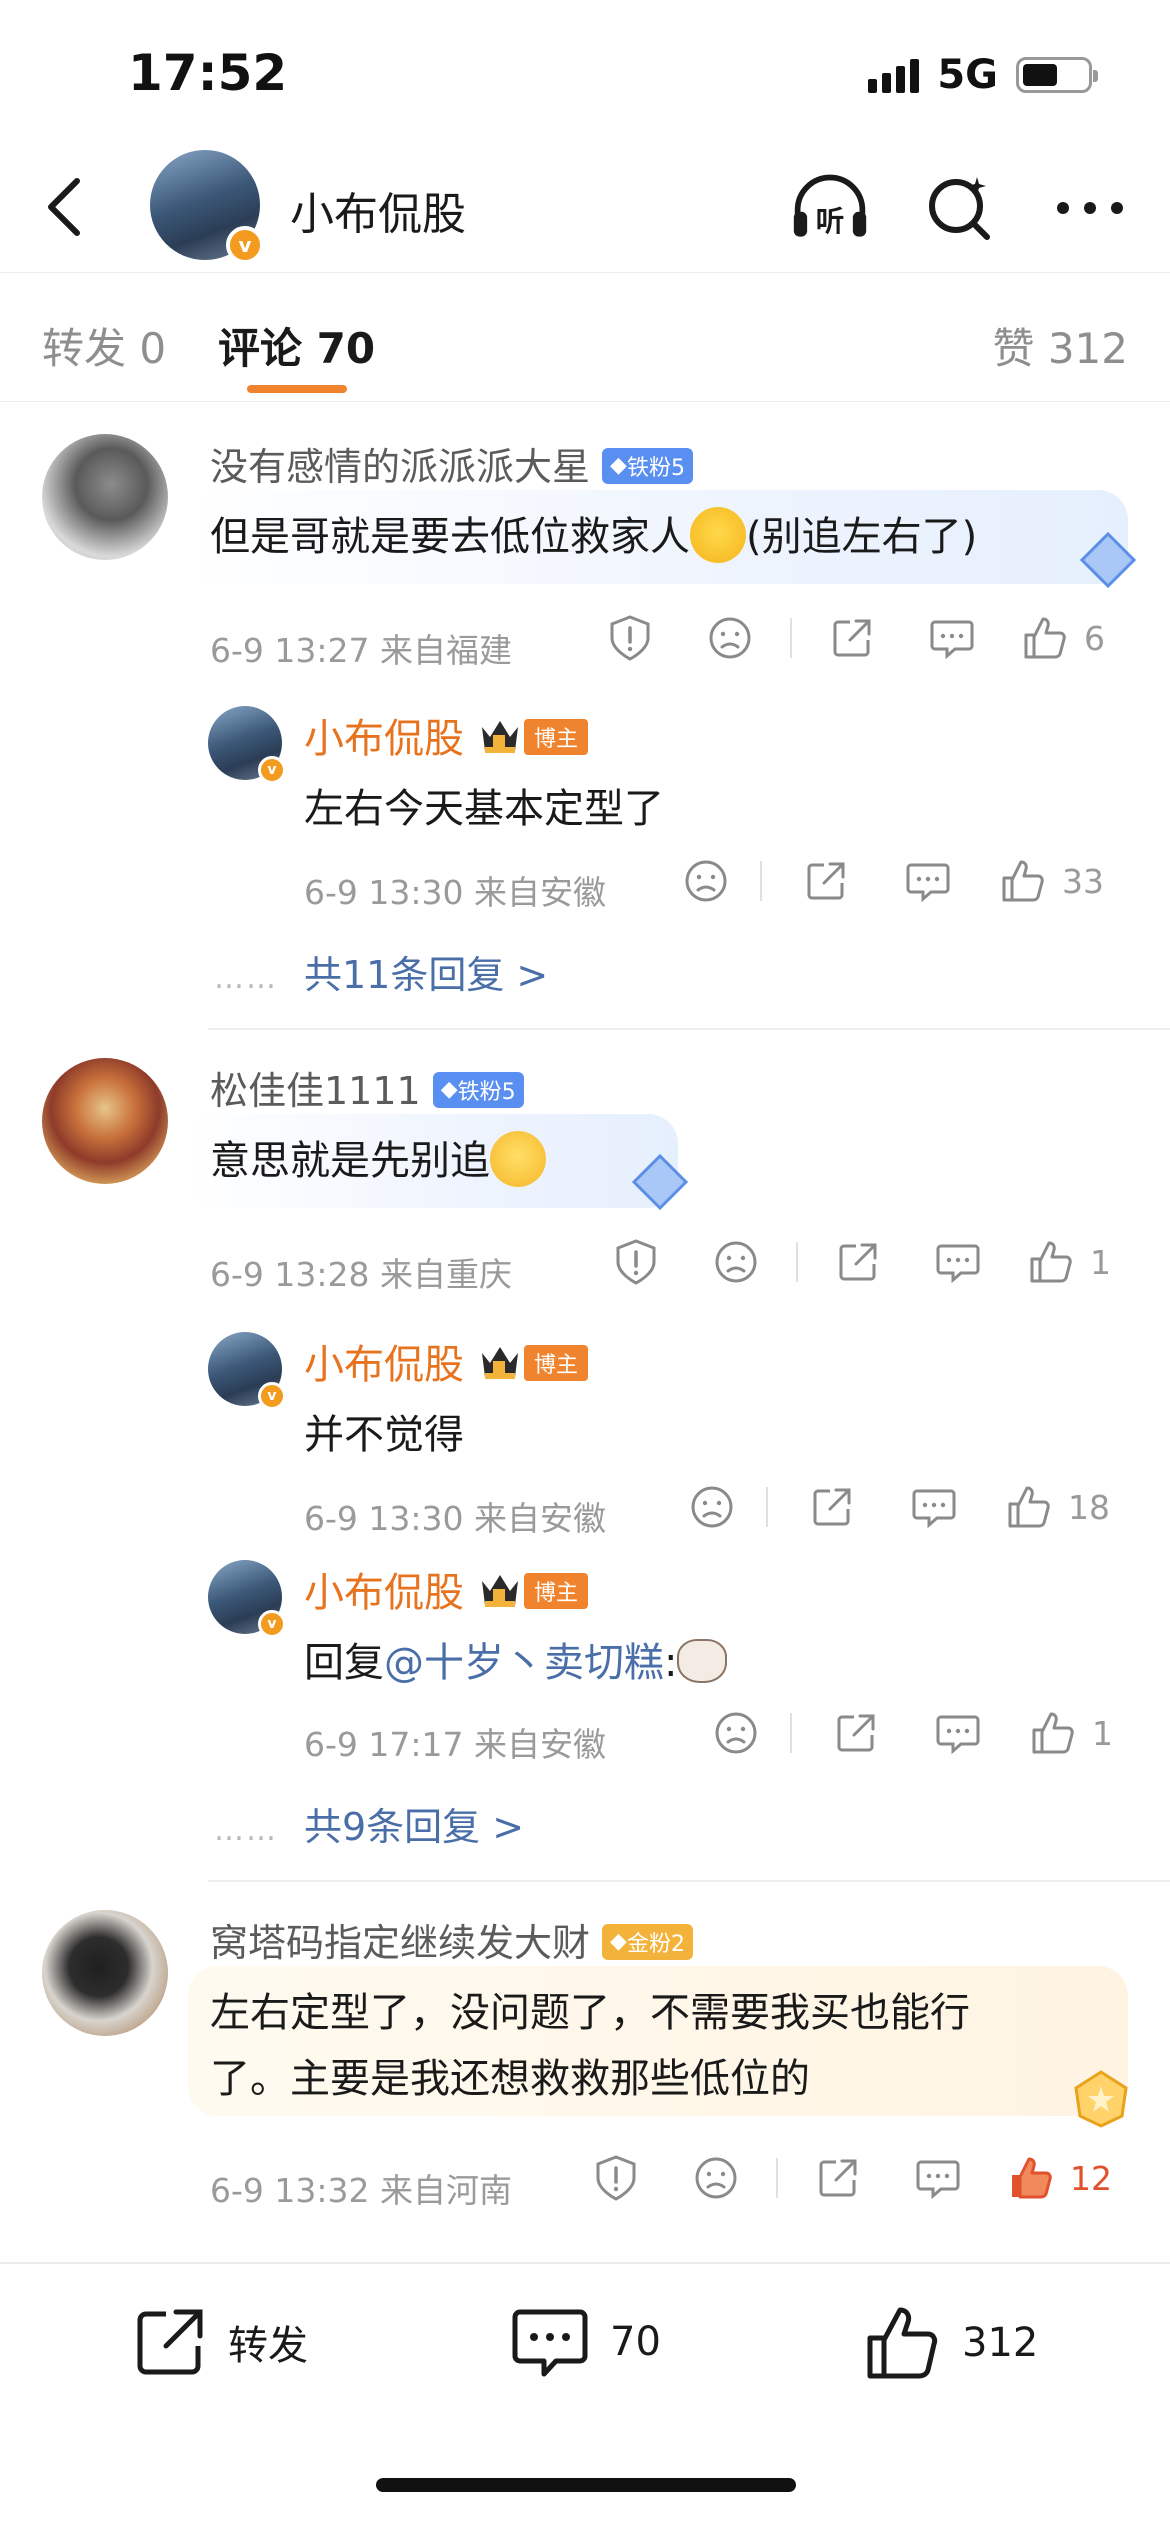 This screenshot has height=2532, width=1170. What do you see at coordinates (960, 208) in the screenshot?
I see `search-button` at bounding box center [960, 208].